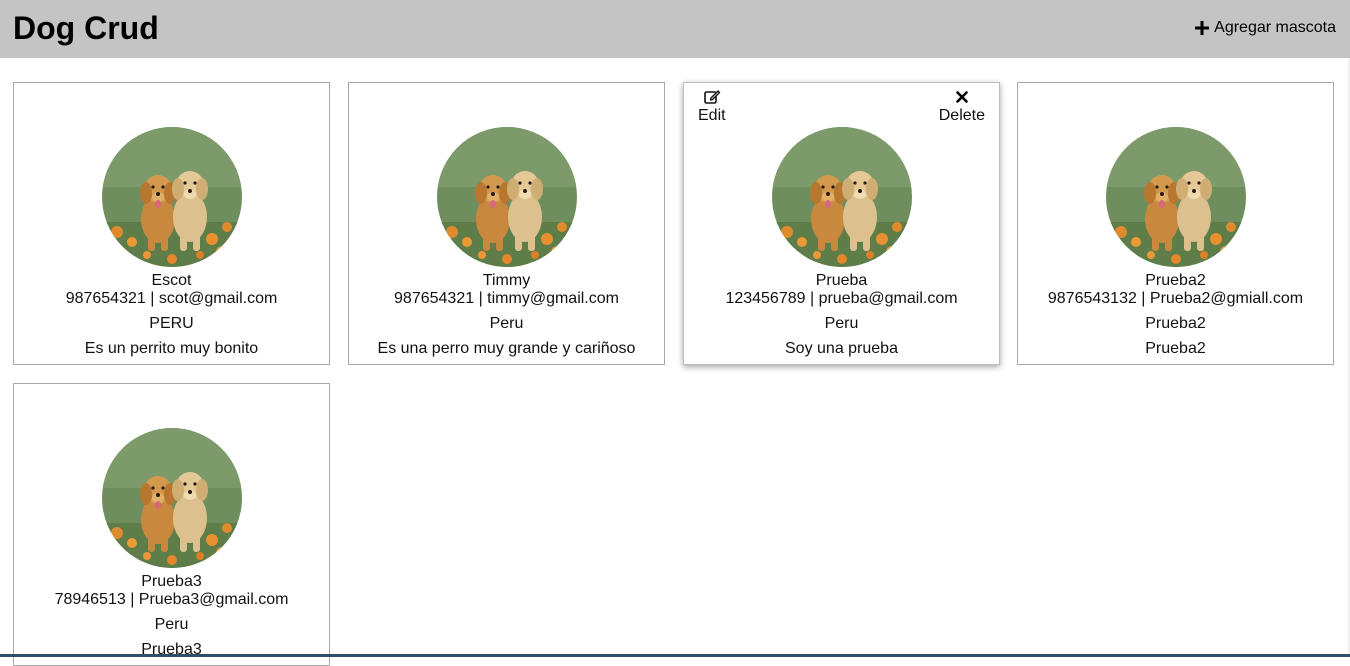 The image size is (1350, 666). I want to click on app-header: Dog Crud Agregar mascota, so click(675, 29).